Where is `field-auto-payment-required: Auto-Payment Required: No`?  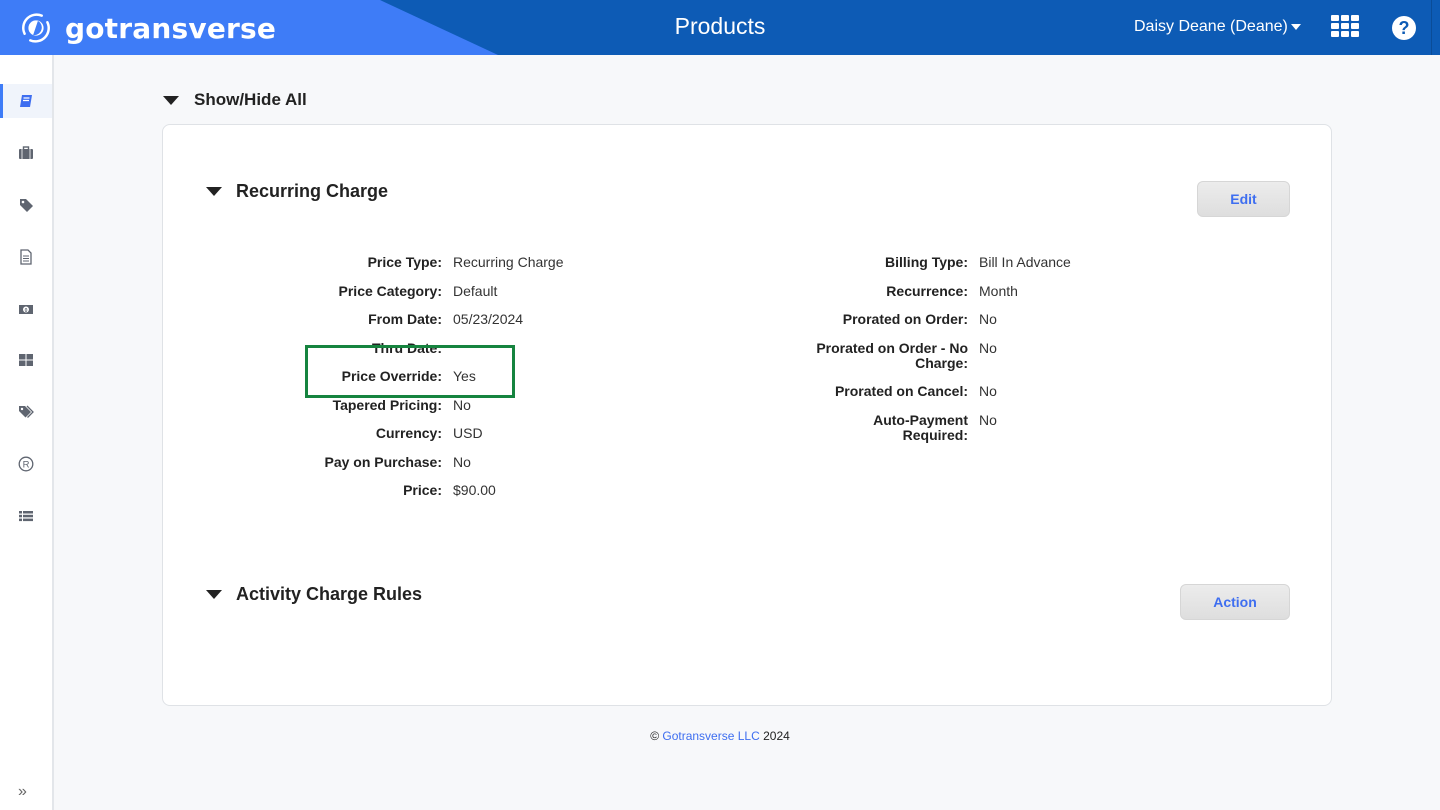
field-auto-payment-required: Auto-Payment Required: No is located at coordinates (902, 428).